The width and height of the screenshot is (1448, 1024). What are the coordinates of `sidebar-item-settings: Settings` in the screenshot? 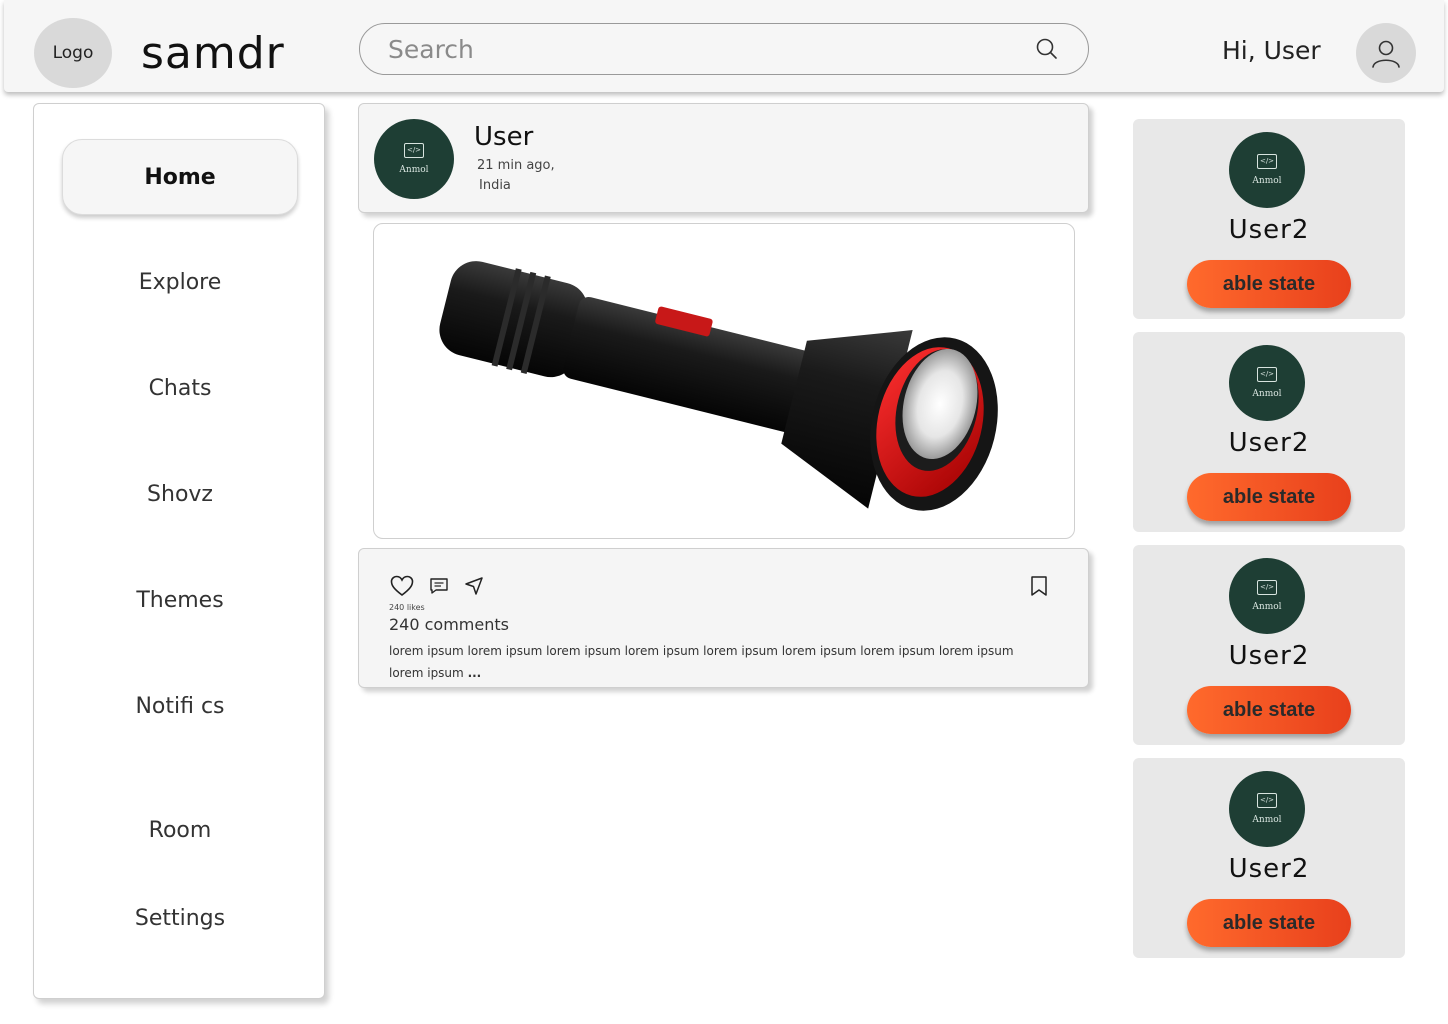 It's located at (180, 918).